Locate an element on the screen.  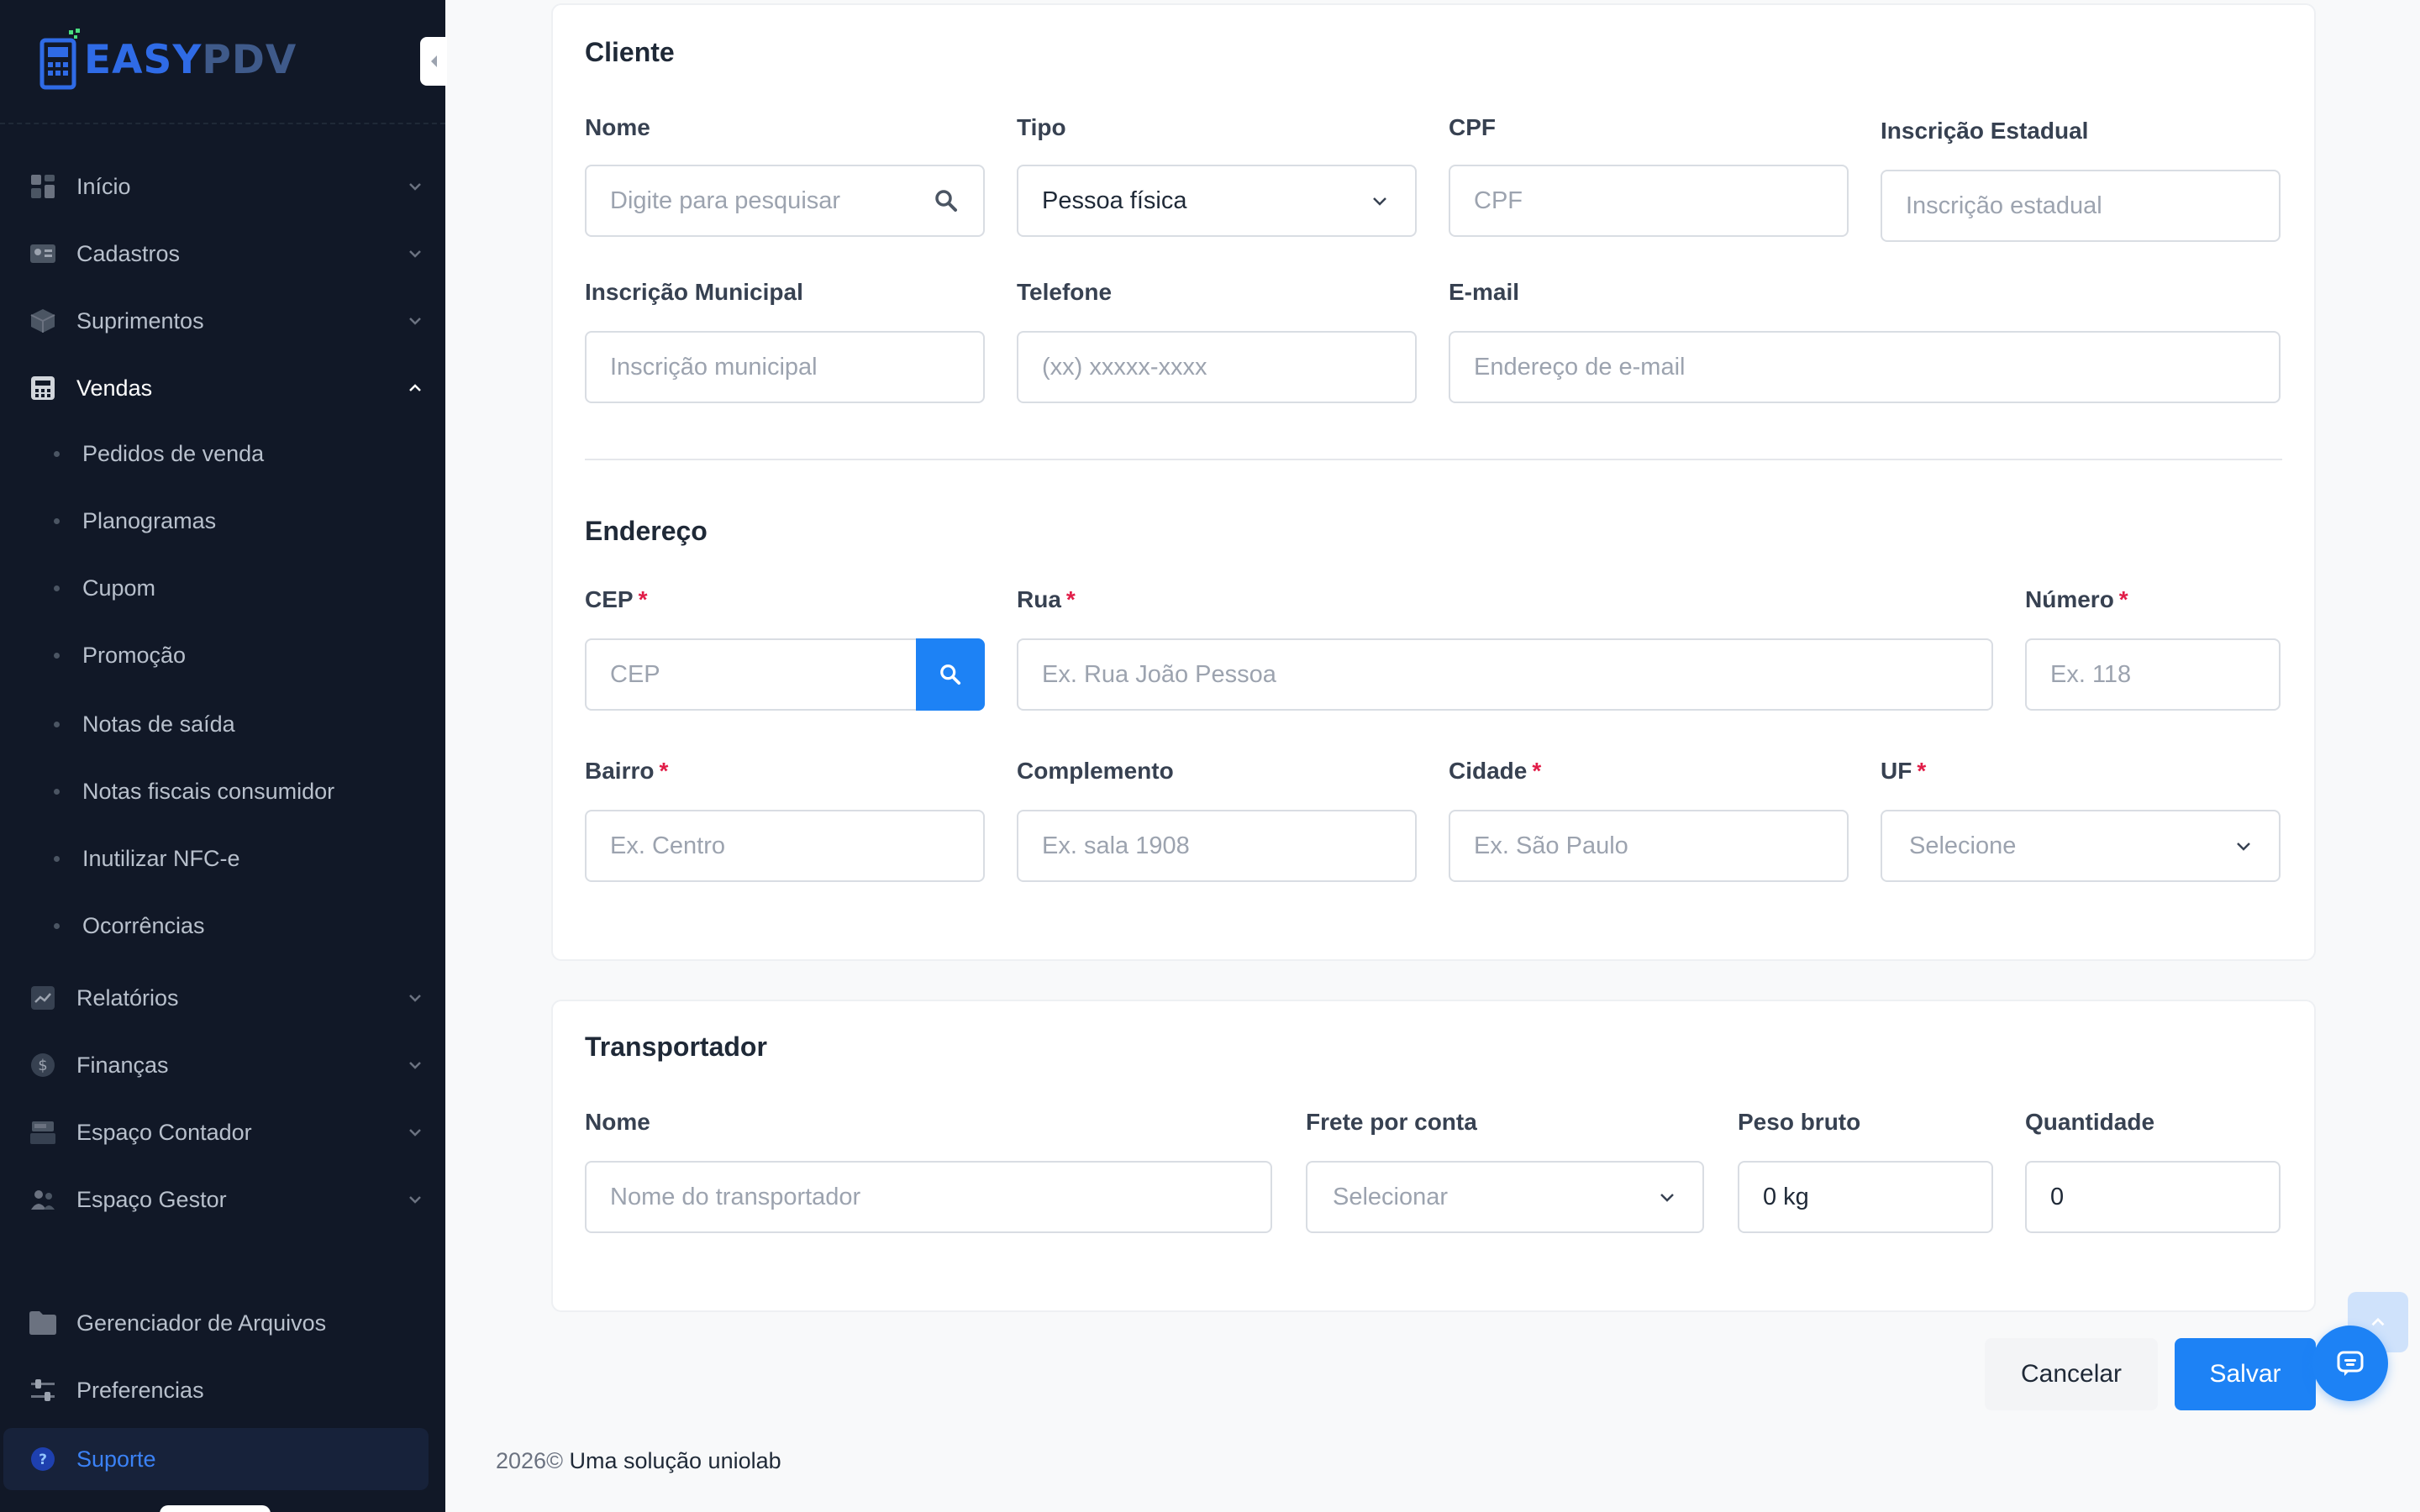
sidebar-item-financas: $ Finanças is located at coordinates (223, 1065).